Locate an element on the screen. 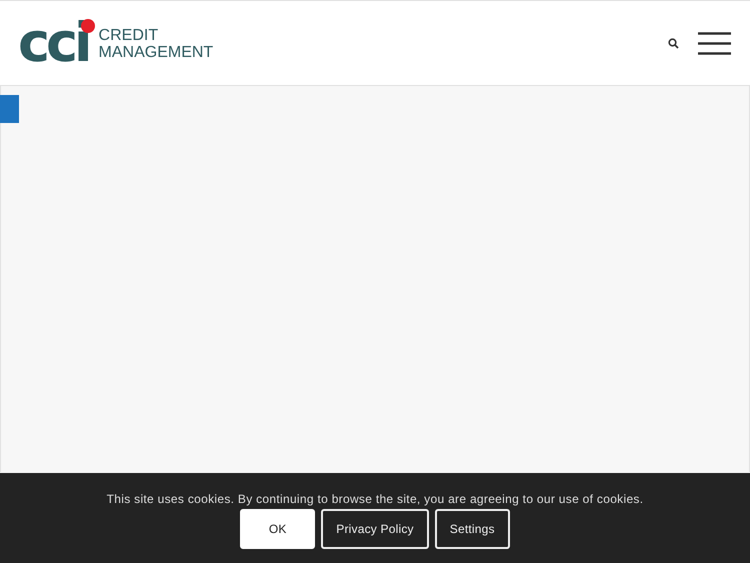  logo-mark: cci is located at coordinates (55, 43).